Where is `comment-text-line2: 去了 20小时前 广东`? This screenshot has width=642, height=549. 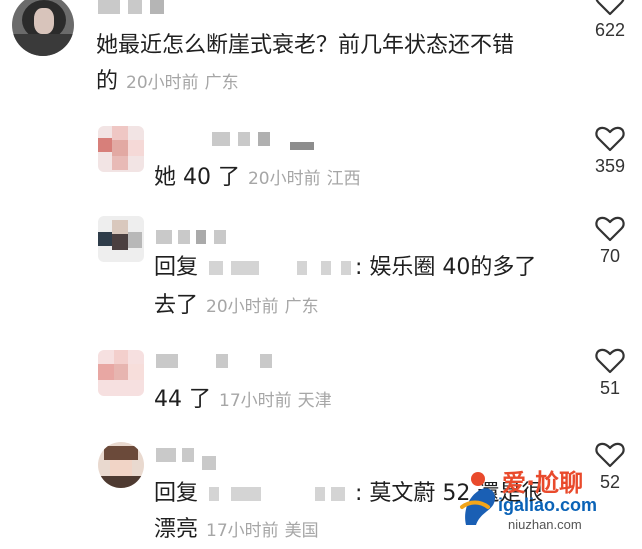
comment-text-line2: 去了 20小时前 广东 is located at coordinates (236, 306).